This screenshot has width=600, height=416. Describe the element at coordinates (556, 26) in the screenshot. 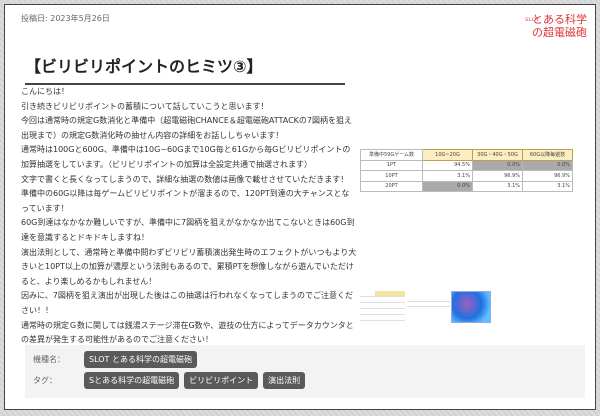

I see `logo: SLOT とある科学の超電磁砲` at that location.